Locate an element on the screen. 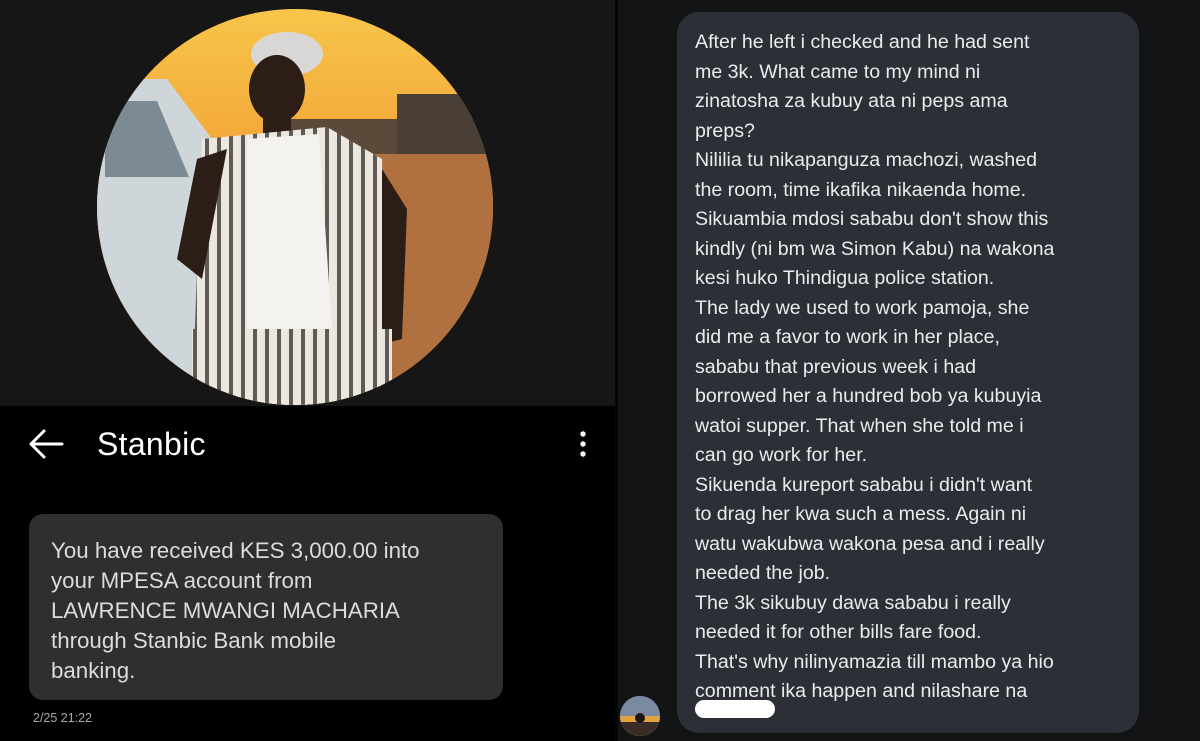 The height and width of the screenshot is (741, 1200). sms-message-line: your MPESA account from is located at coordinates (182, 580).